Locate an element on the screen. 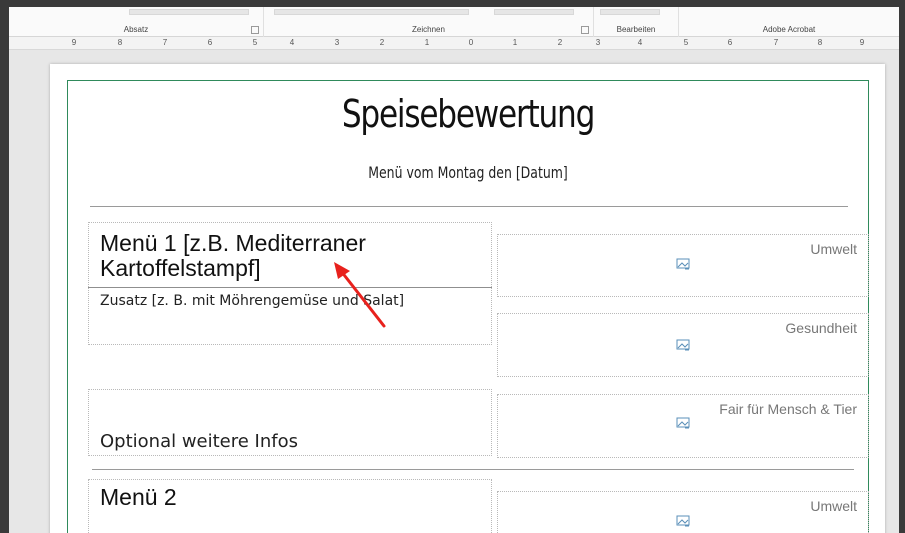  menu1-title-line1: Menü 1 [z.B. Mediterraner is located at coordinates (233, 243).